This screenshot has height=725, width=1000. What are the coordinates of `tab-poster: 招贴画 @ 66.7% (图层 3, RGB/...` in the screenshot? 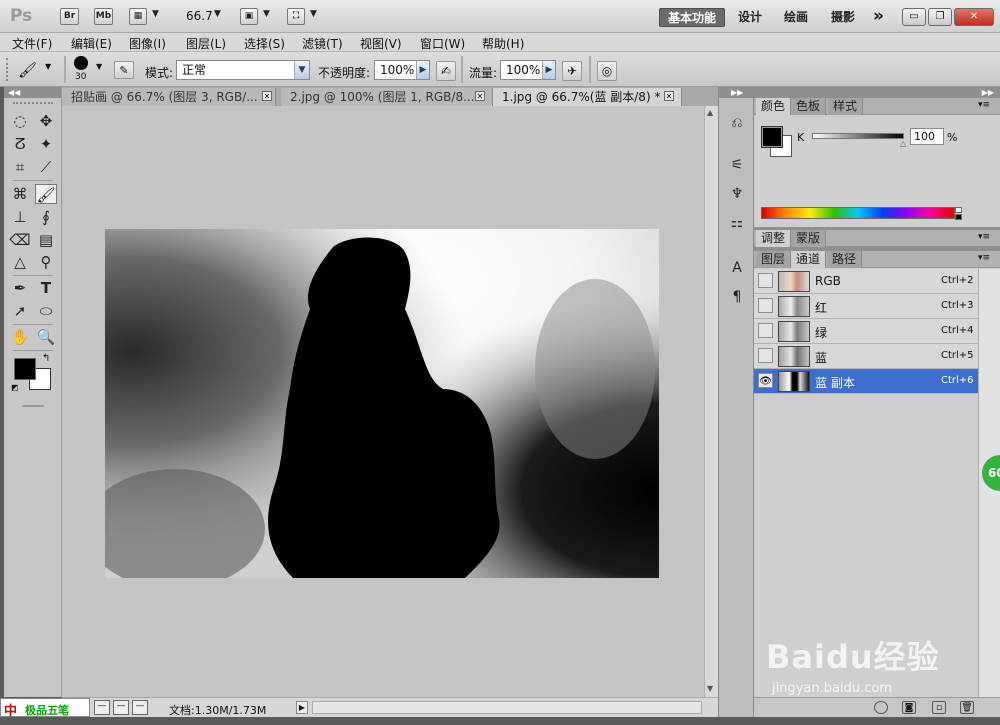 It's located at (169, 97).